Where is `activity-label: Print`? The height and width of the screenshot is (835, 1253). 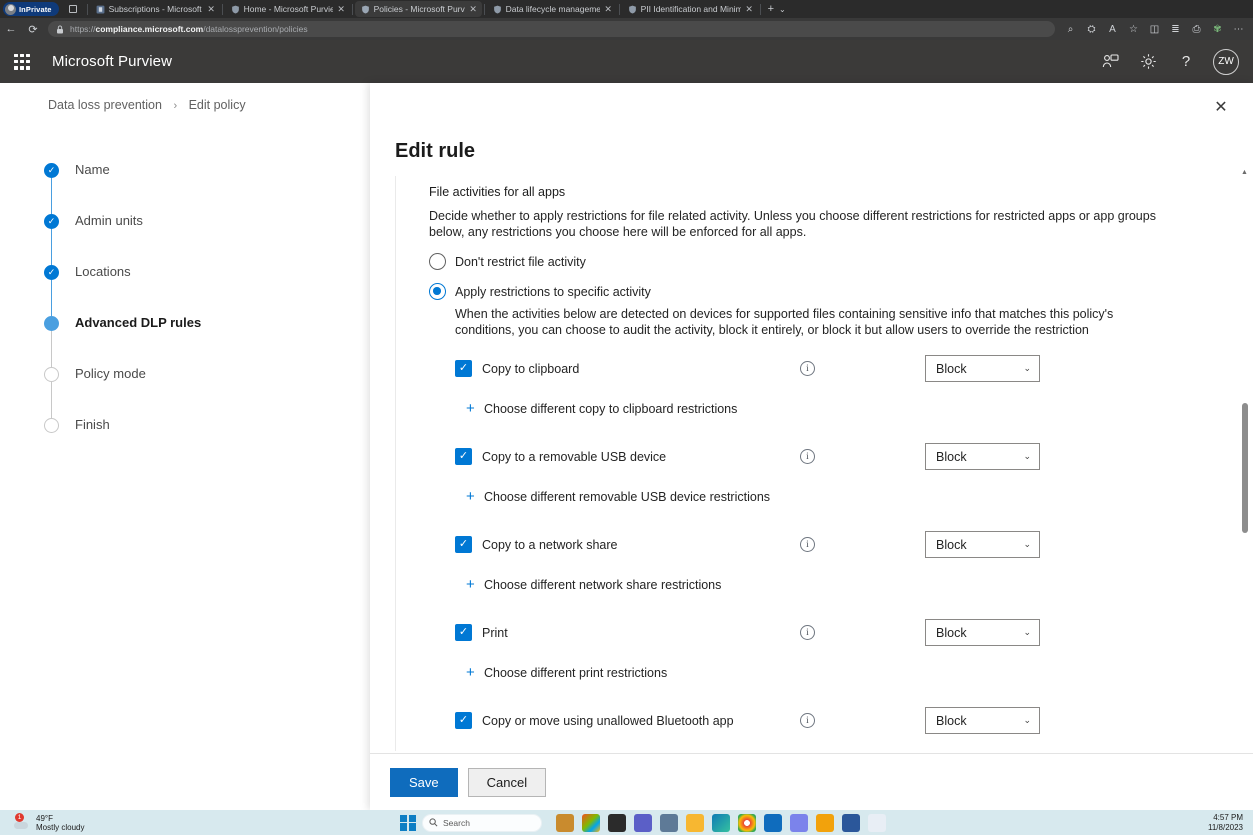
activity-label: Print is located at coordinates (495, 632).